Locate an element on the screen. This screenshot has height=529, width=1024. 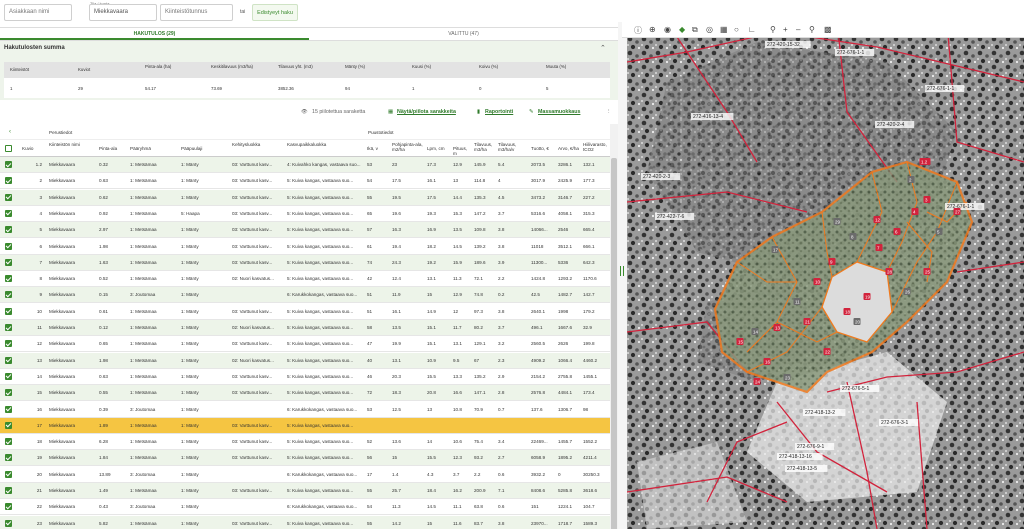
tab-selected: VALITTU (47) is located at coordinates (463, 34).